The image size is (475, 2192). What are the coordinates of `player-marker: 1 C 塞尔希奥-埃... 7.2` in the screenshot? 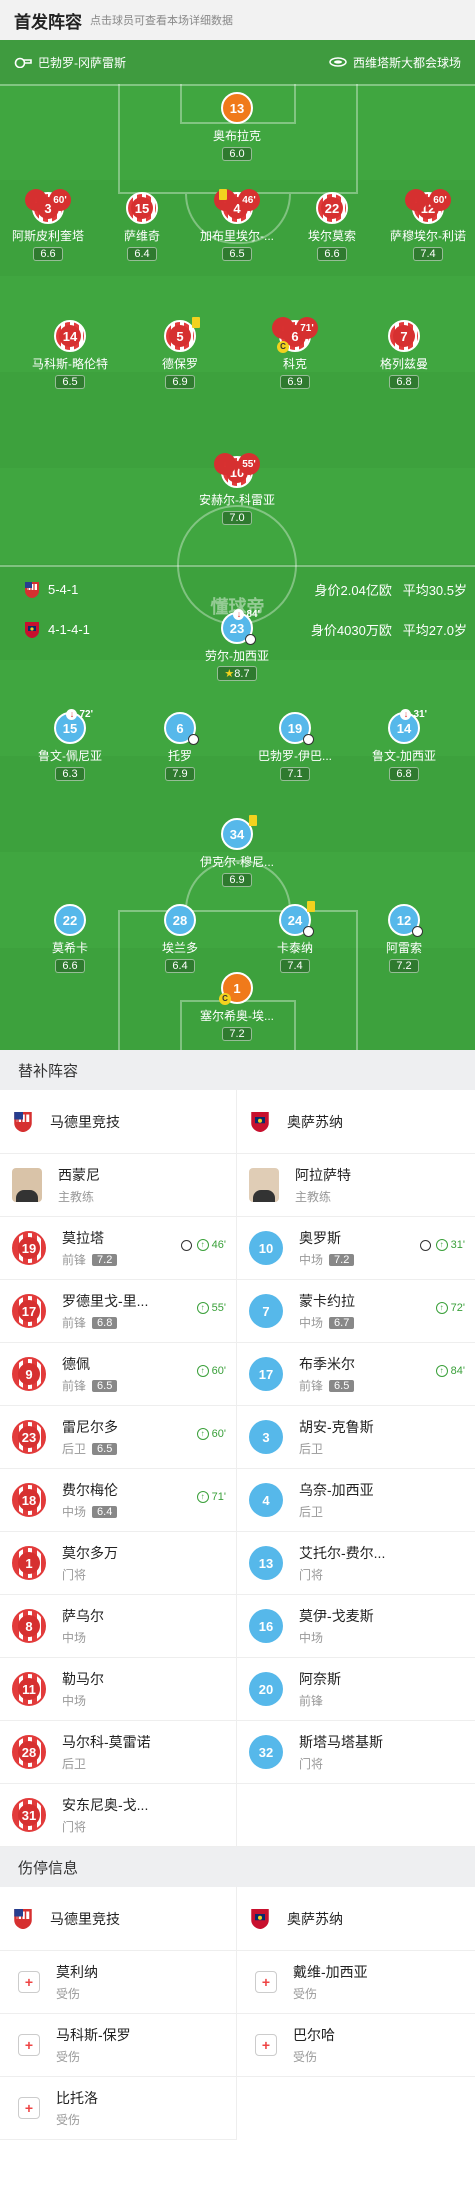 It's located at (237, 1007).